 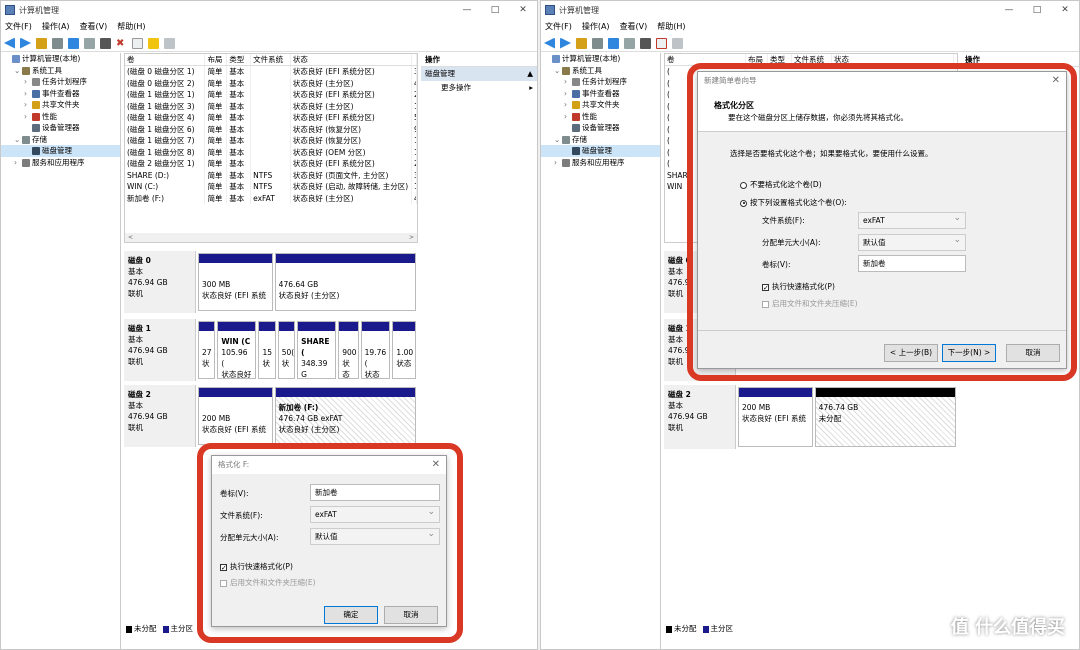 I want to click on partition: SHARE (348.39 G状态良好, so click(x=317, y=350).